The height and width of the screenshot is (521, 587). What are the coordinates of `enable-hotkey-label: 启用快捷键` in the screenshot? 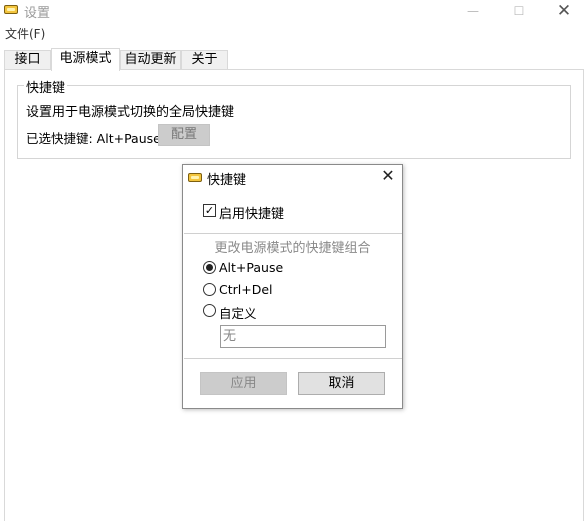 It's located at (252, 214).